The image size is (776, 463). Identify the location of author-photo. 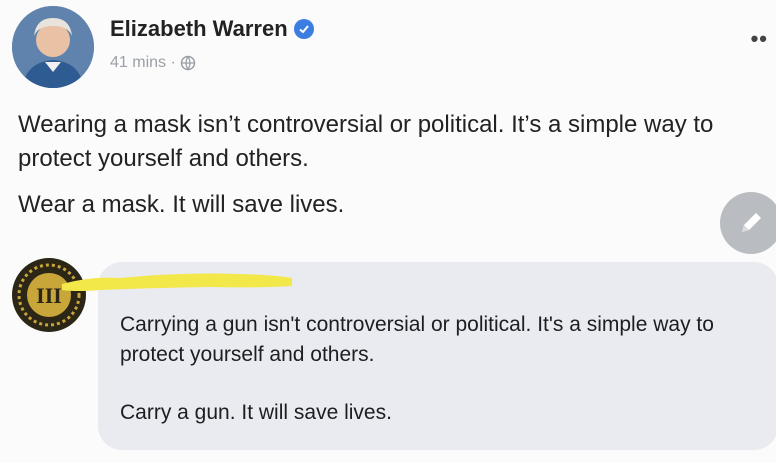
(53, 47).